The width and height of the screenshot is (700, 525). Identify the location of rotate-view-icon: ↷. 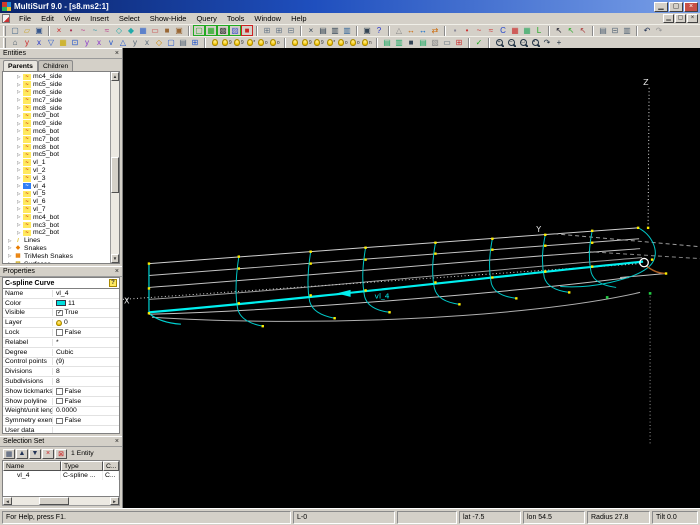
(547, 42).